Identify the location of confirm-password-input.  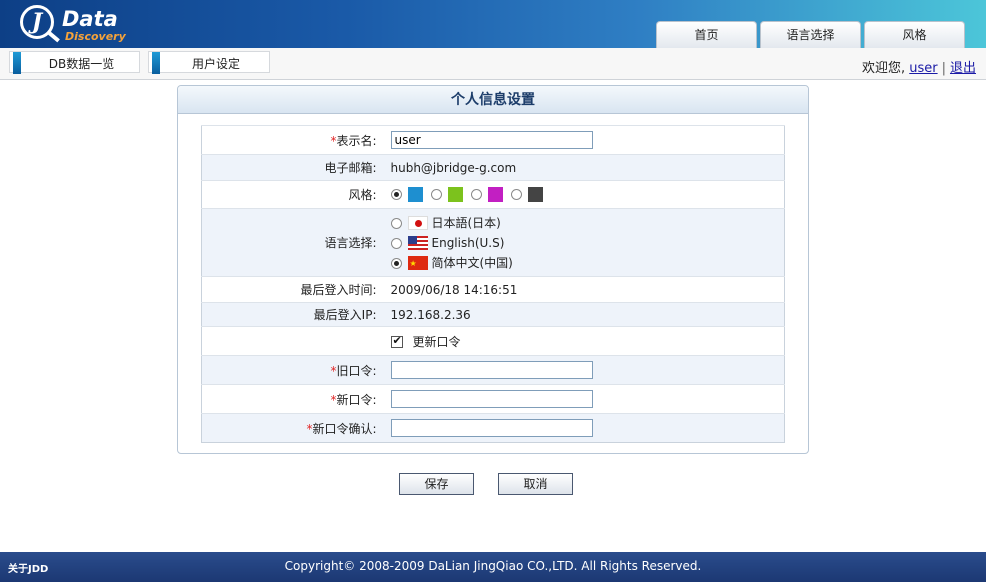
(491, 428).